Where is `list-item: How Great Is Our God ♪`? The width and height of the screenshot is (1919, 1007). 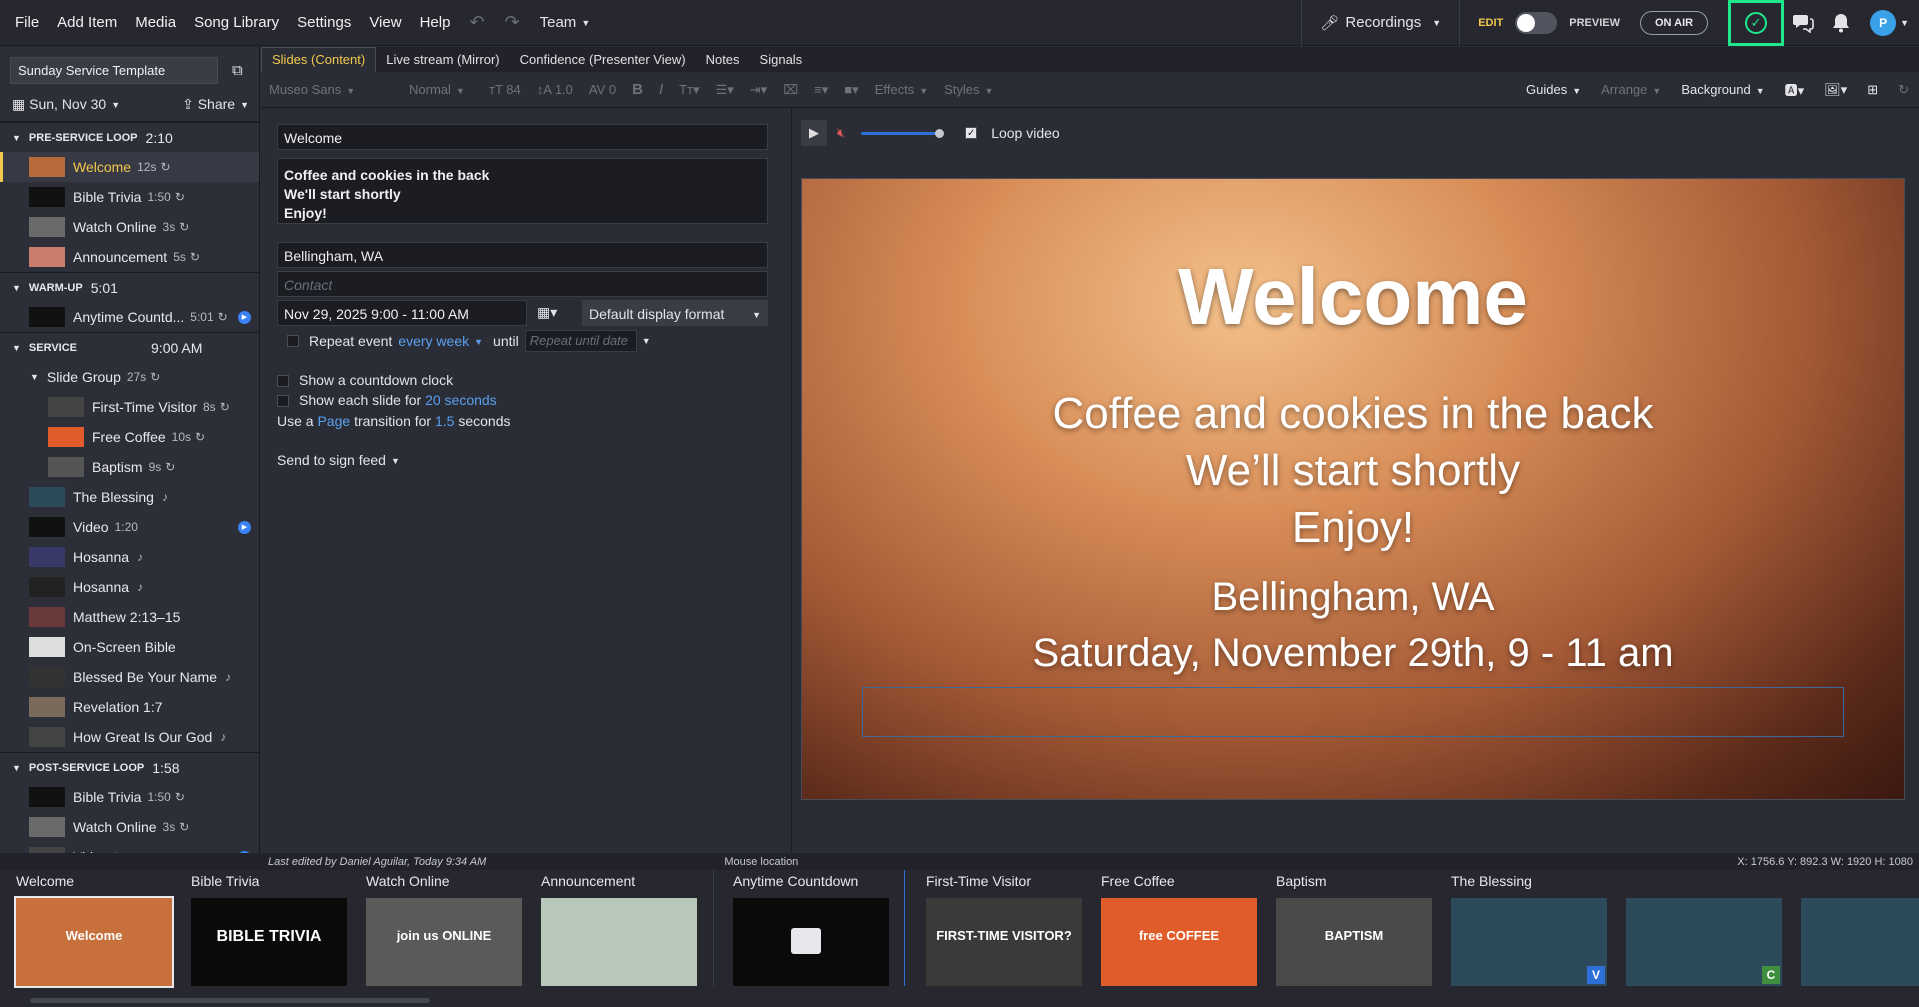
list-item: How Great Is Our God ♪ is located at coordinates (129, 737).